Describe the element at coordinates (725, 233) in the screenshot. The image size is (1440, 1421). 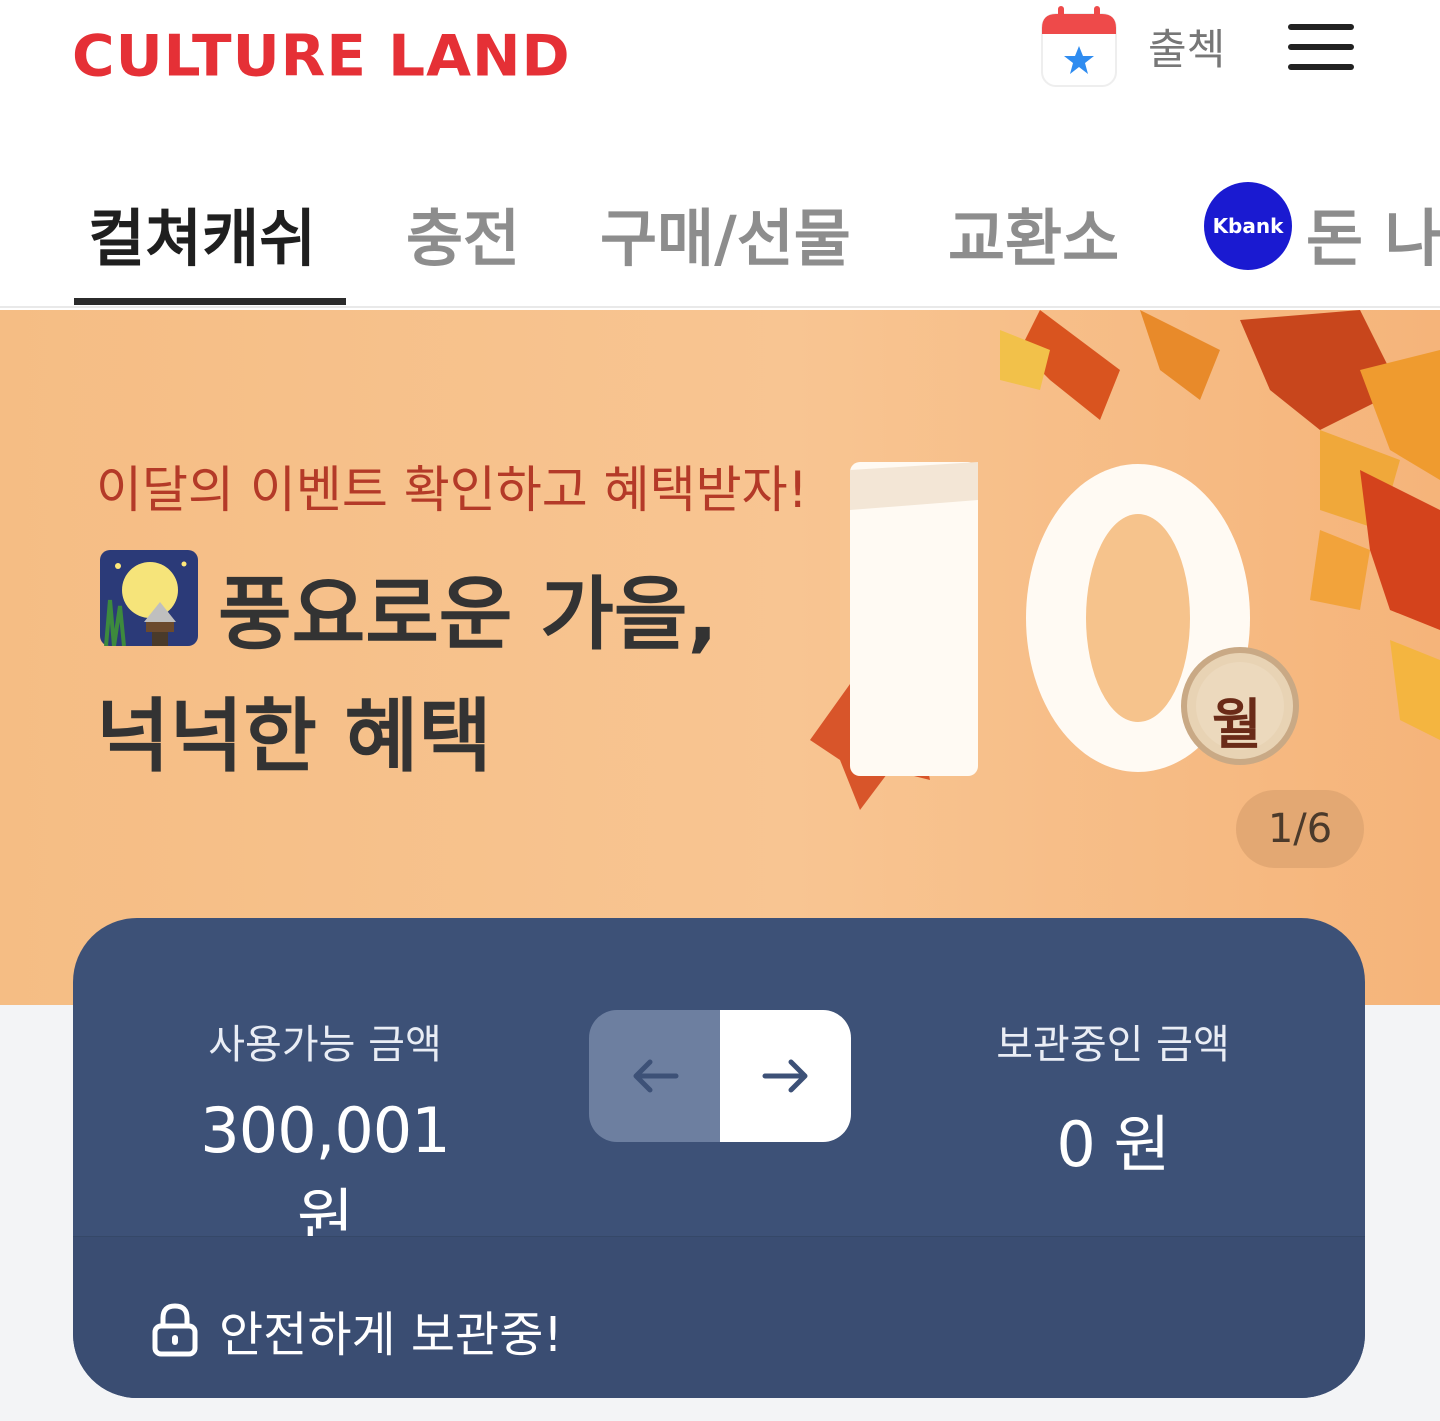
I see `tab-purchase-gift: 구매/선물` at that location.